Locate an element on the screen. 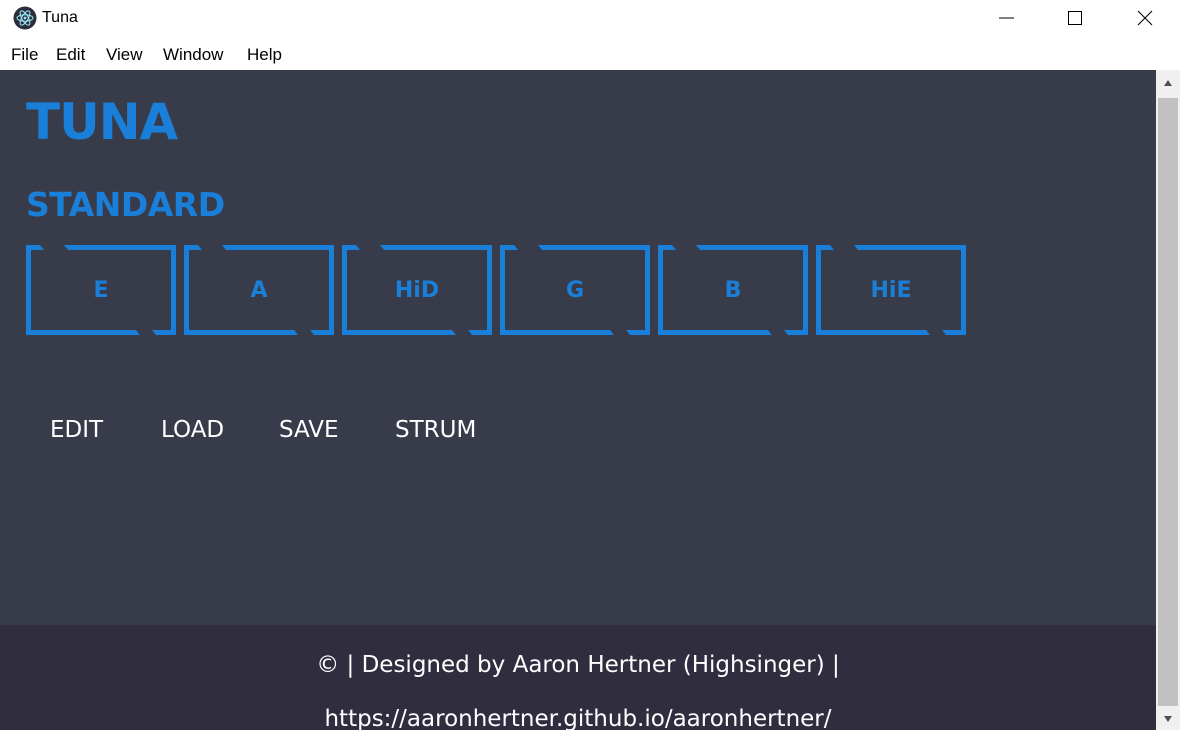 The image size is (1180, 730). string-label: A is located at coordinates (259, 290).